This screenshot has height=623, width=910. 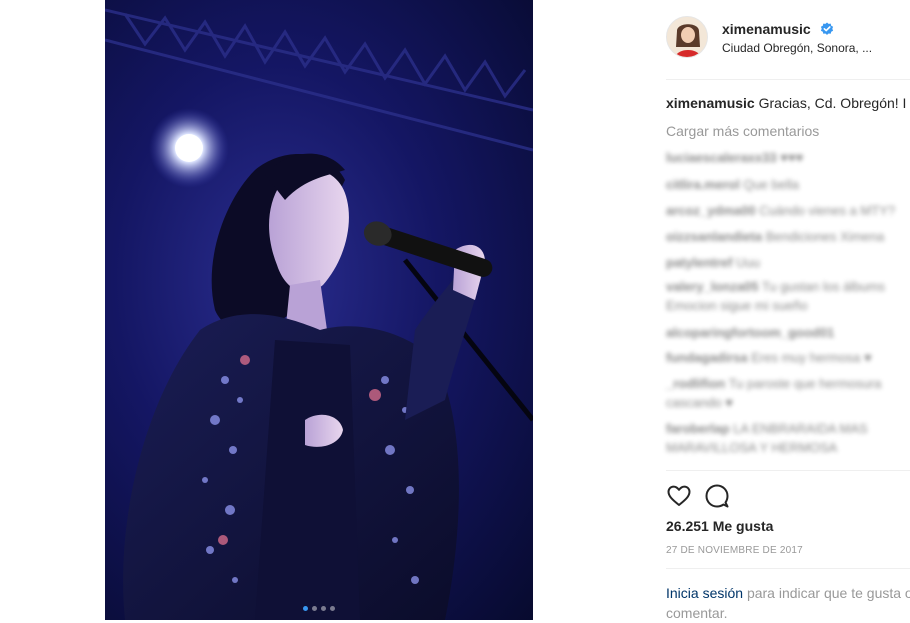 I want to click on heart-icon, so click(x=679, y=496).